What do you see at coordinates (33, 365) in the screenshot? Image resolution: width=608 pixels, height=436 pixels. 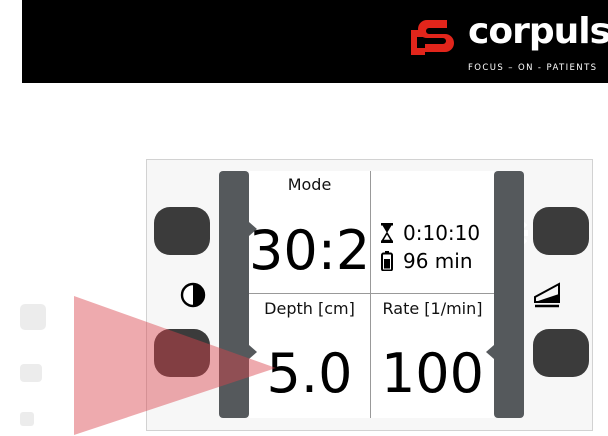 I see `background-decoration` at bounding box center [33, 365].